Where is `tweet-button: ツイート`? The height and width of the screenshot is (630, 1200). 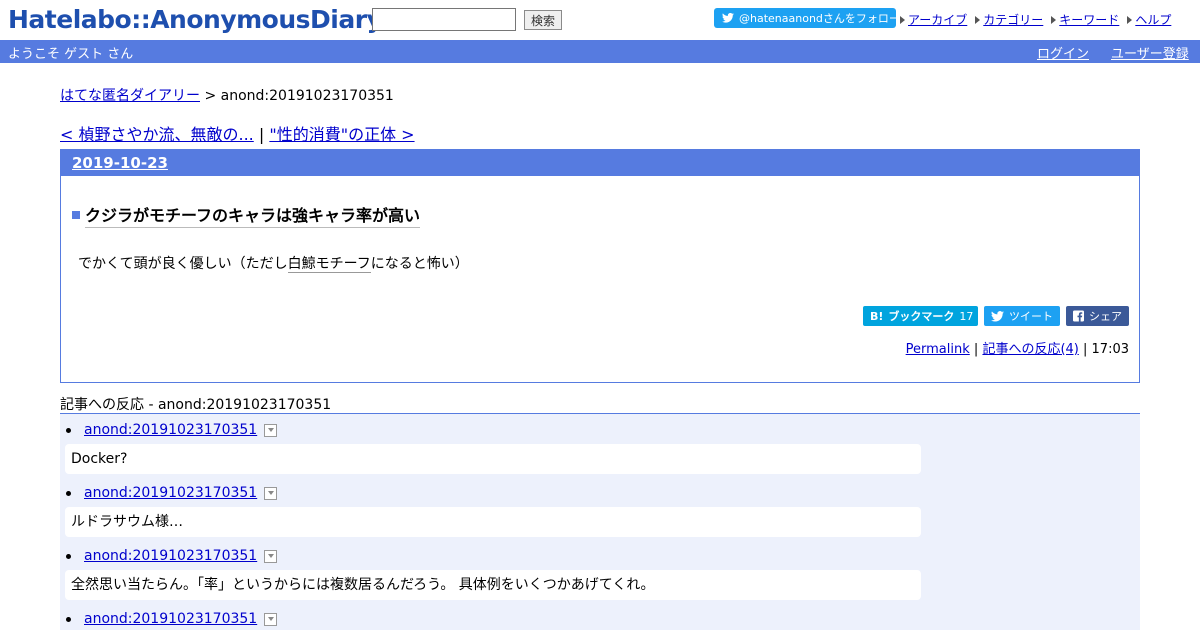
tweet-button: ツイート is located at coordinates (1022, 316).